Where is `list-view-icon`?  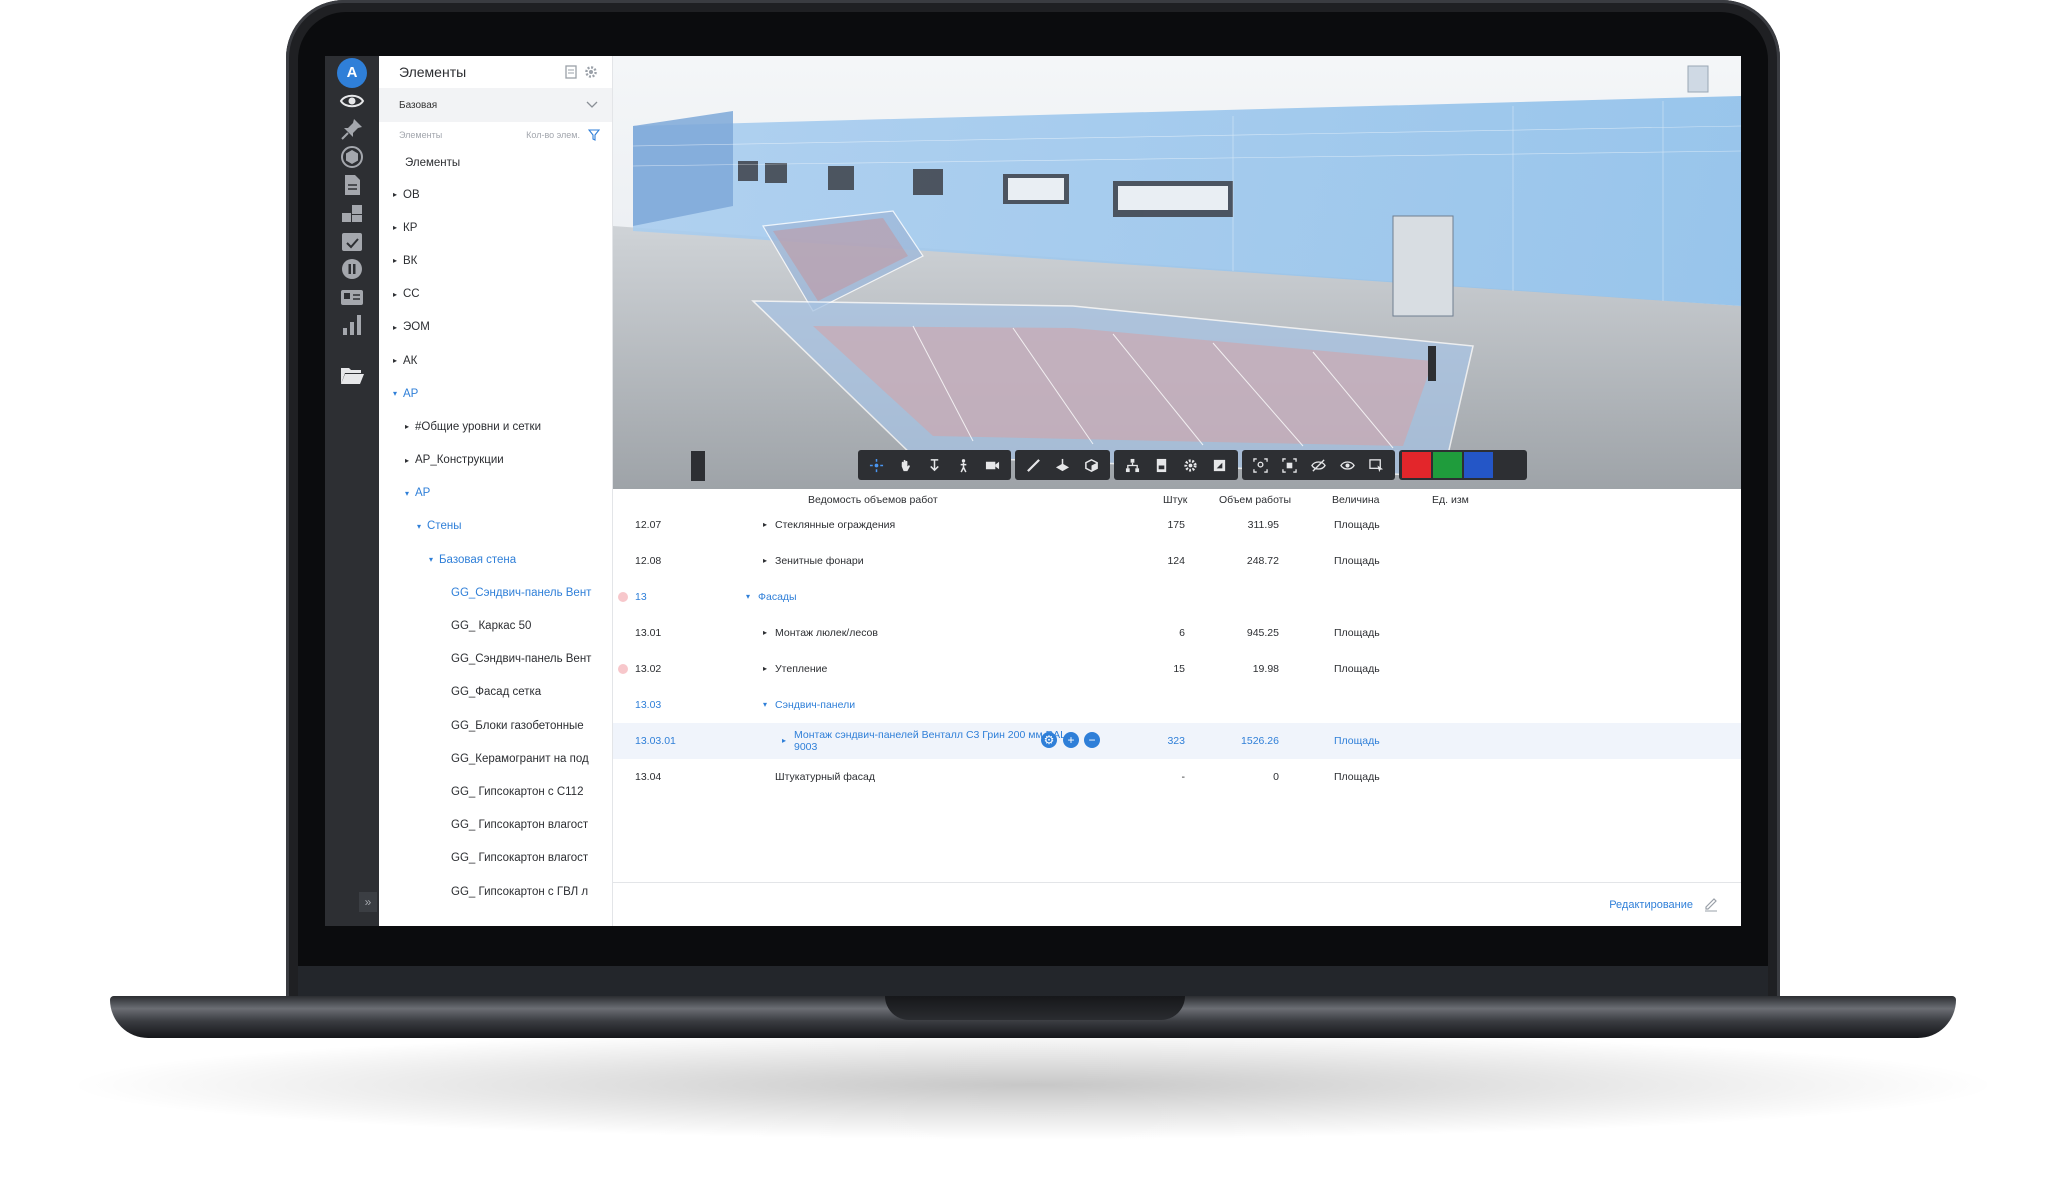 list-view-icon is located at coordinates (571, 72).